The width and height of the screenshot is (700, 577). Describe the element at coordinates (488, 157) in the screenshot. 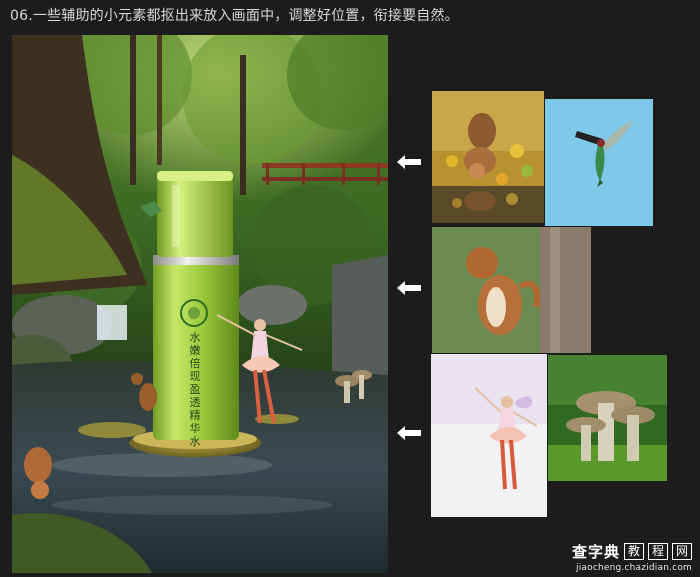

I see `squirrel-leaves-thumbnail` at that location.